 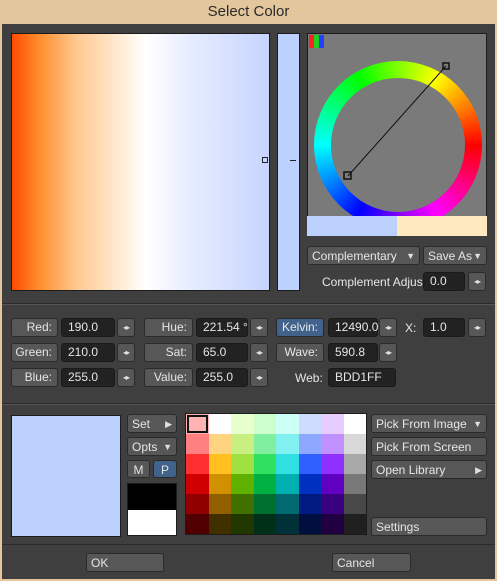 I want to click on green-stepper-icon: ◂▸, so click(x=126, y=352).